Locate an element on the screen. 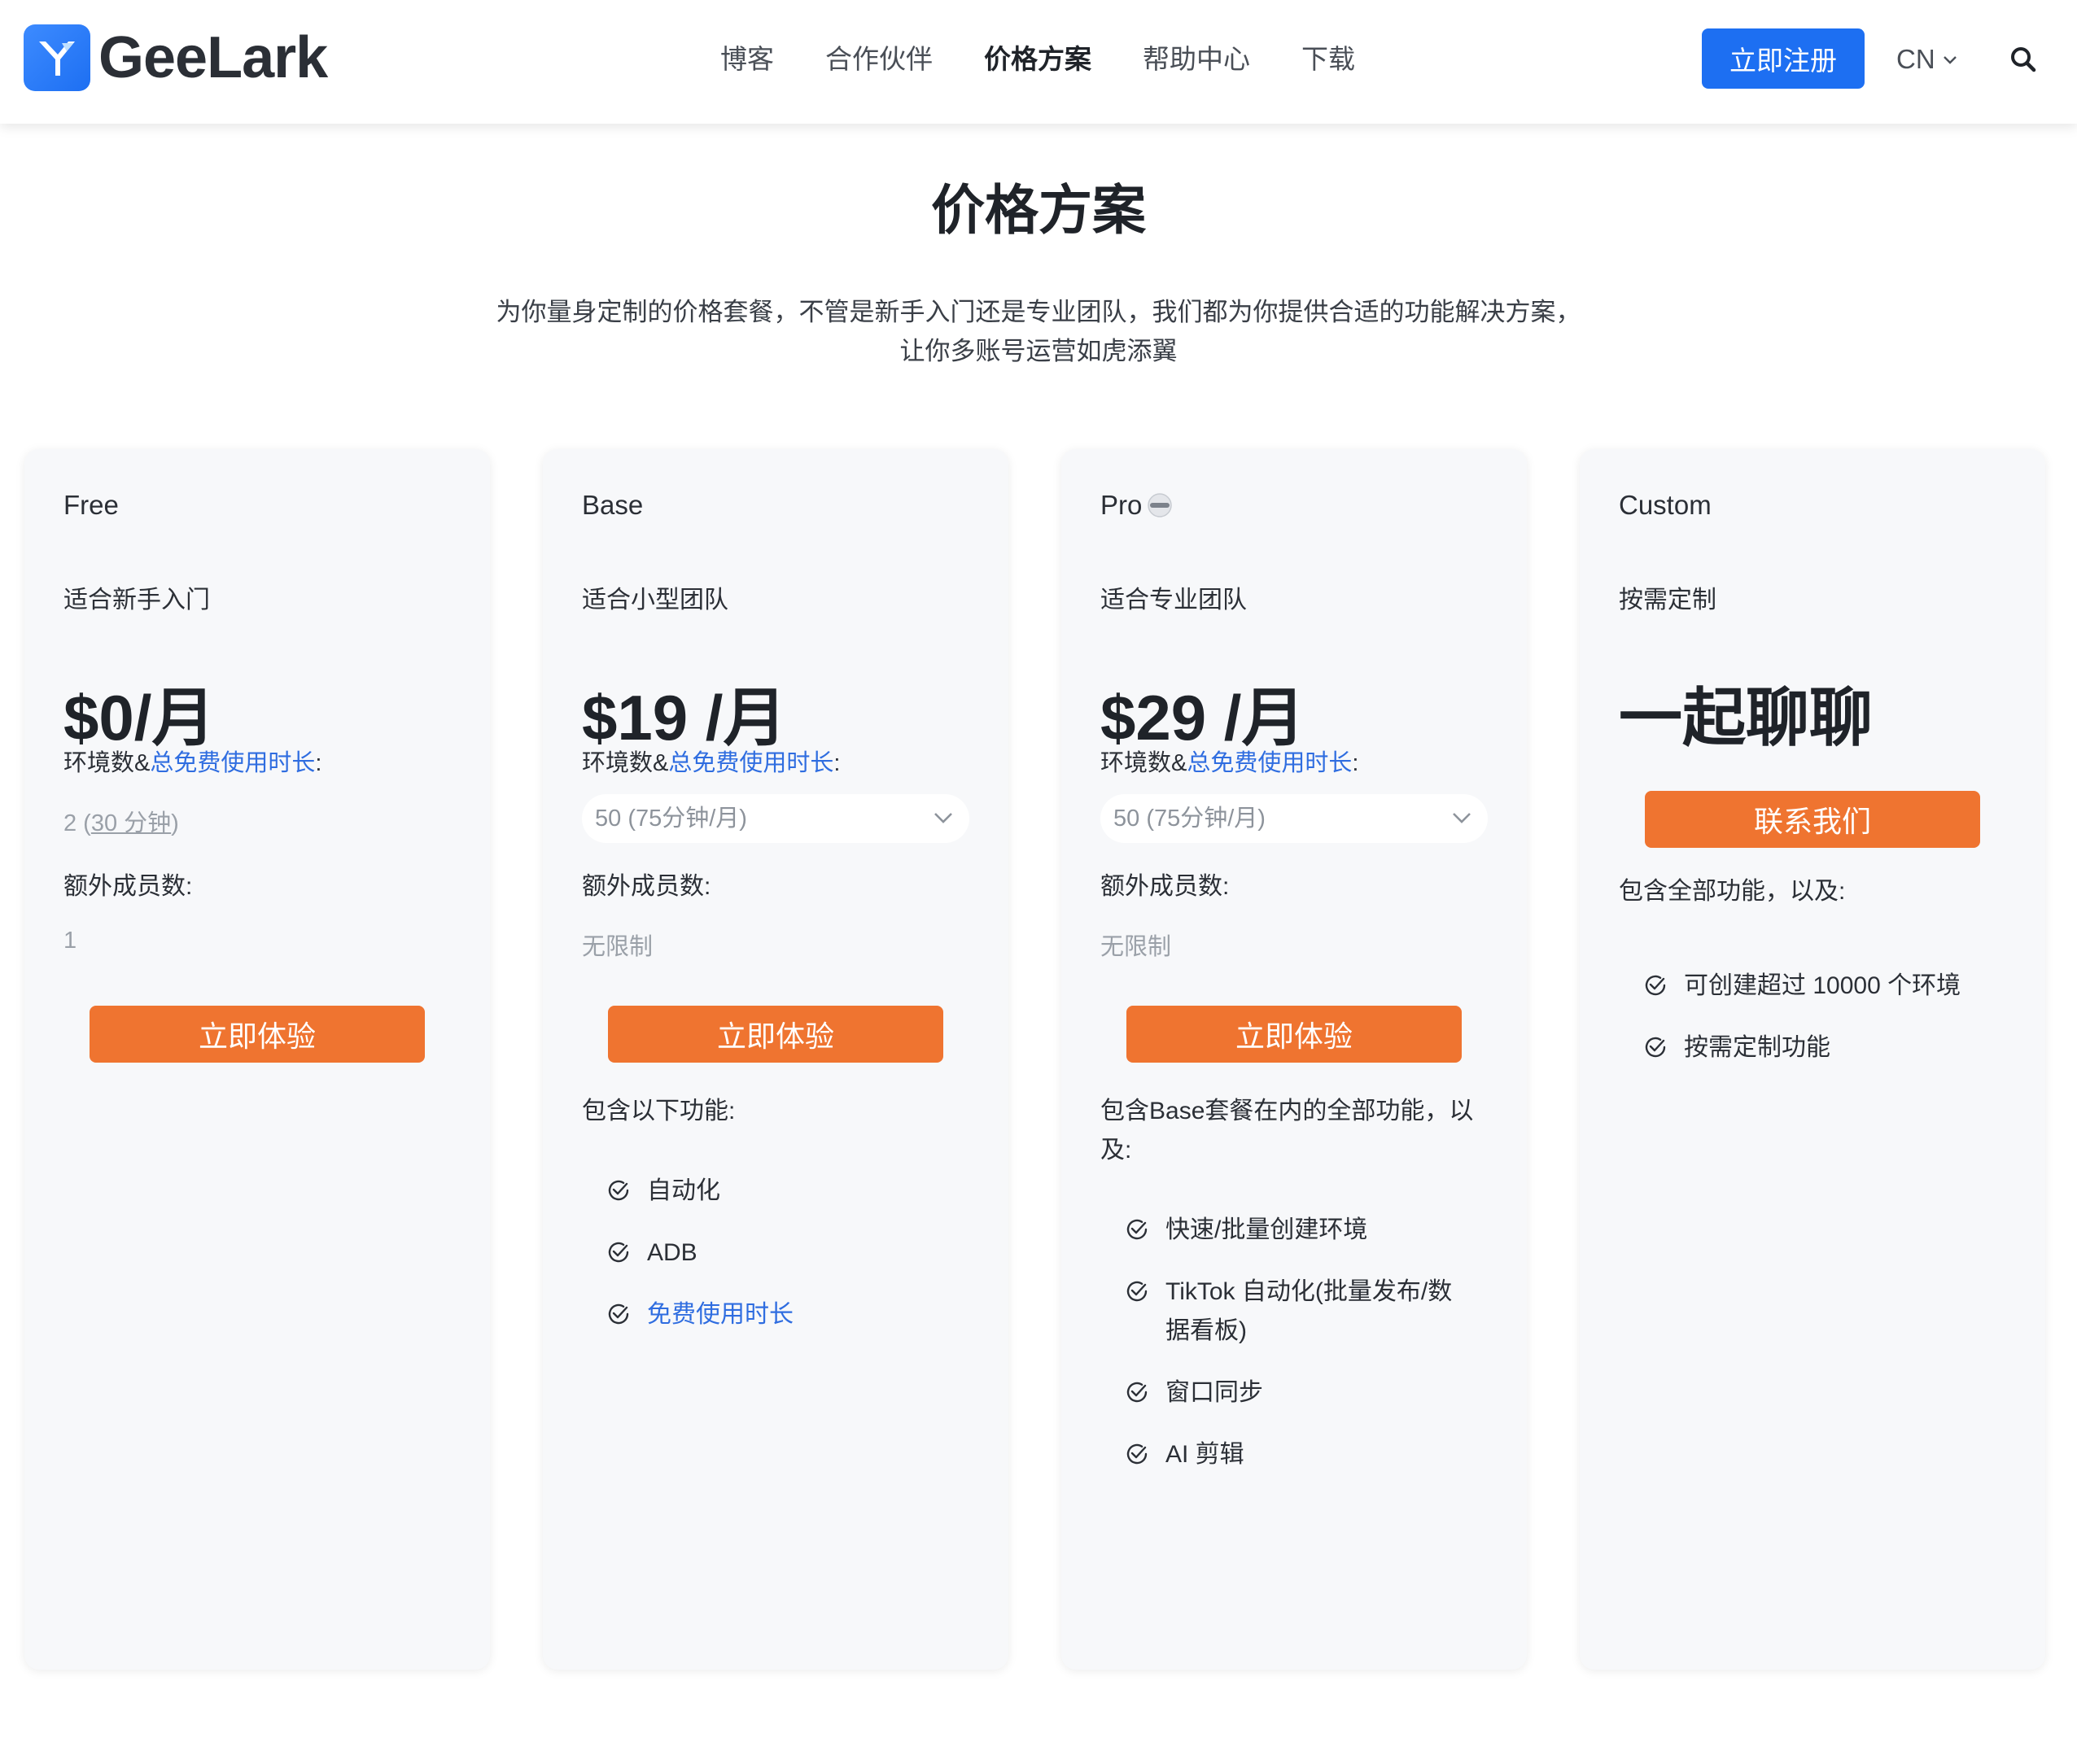 This screenshot has height=1764, width=2077. geelark-logo-icon is located at coordinates (57, 57).